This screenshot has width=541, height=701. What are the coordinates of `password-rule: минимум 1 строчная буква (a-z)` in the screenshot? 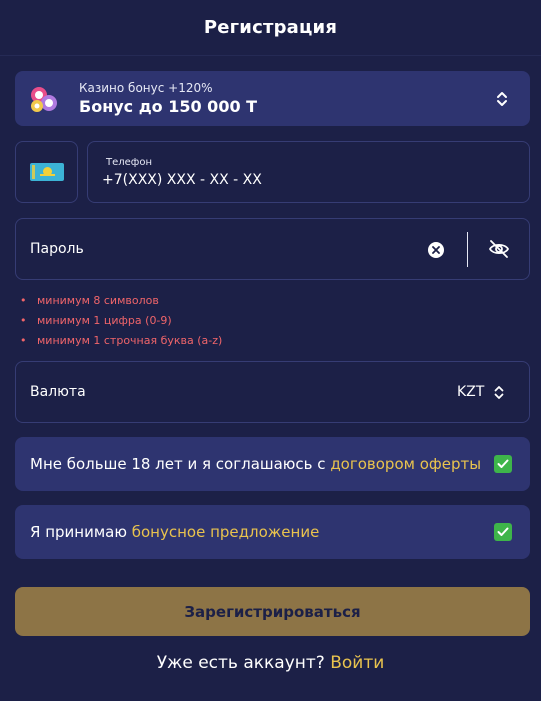 It's located at (121, 344).